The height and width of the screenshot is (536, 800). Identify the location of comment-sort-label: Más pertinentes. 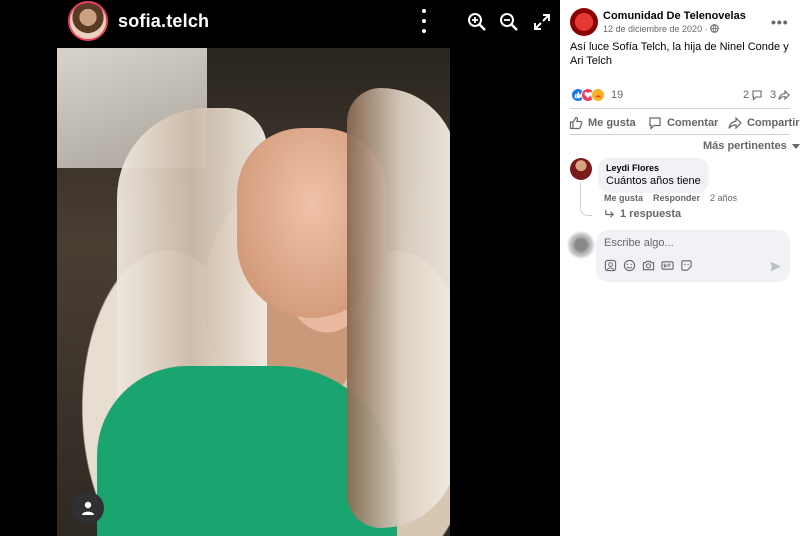
(745, 146).